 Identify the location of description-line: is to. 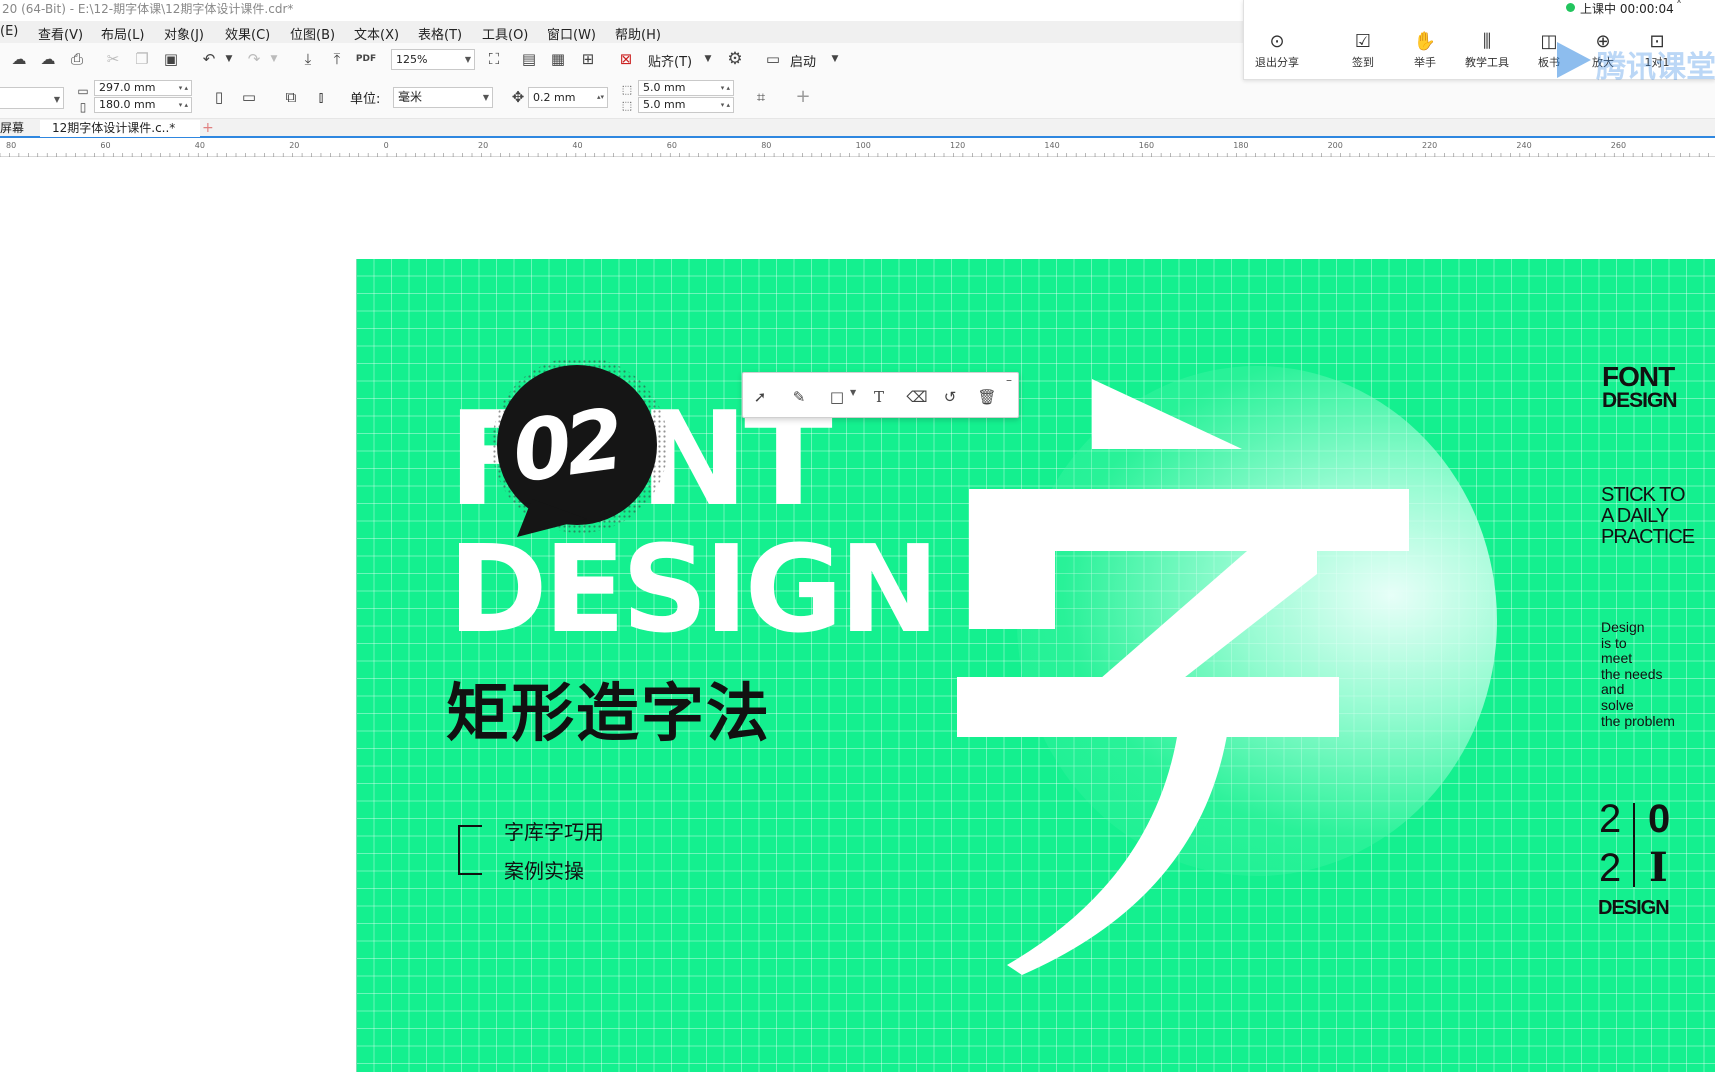
(1614, 642).